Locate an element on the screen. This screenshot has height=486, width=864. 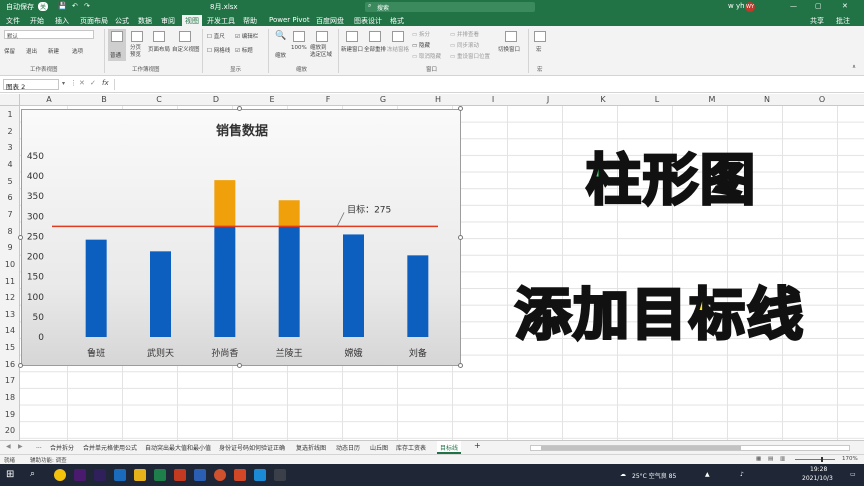
name-box-dropdown-icon: ▾ is located at coordinates (63, 83).